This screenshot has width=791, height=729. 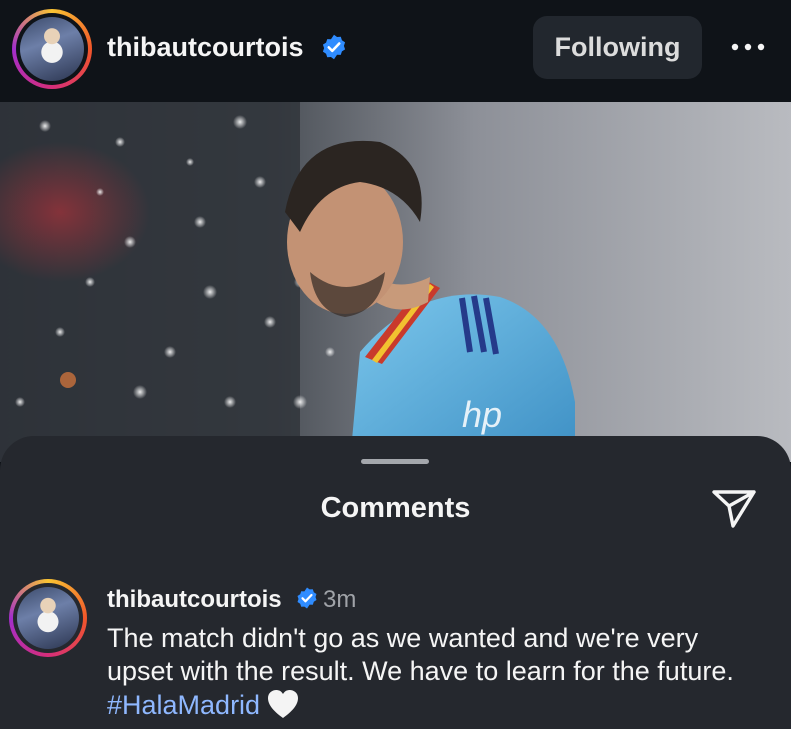 What do you see at coordinates (283, 704) in the screenshot?
I see `white-heart-icon` at bounding box center [283, 704].